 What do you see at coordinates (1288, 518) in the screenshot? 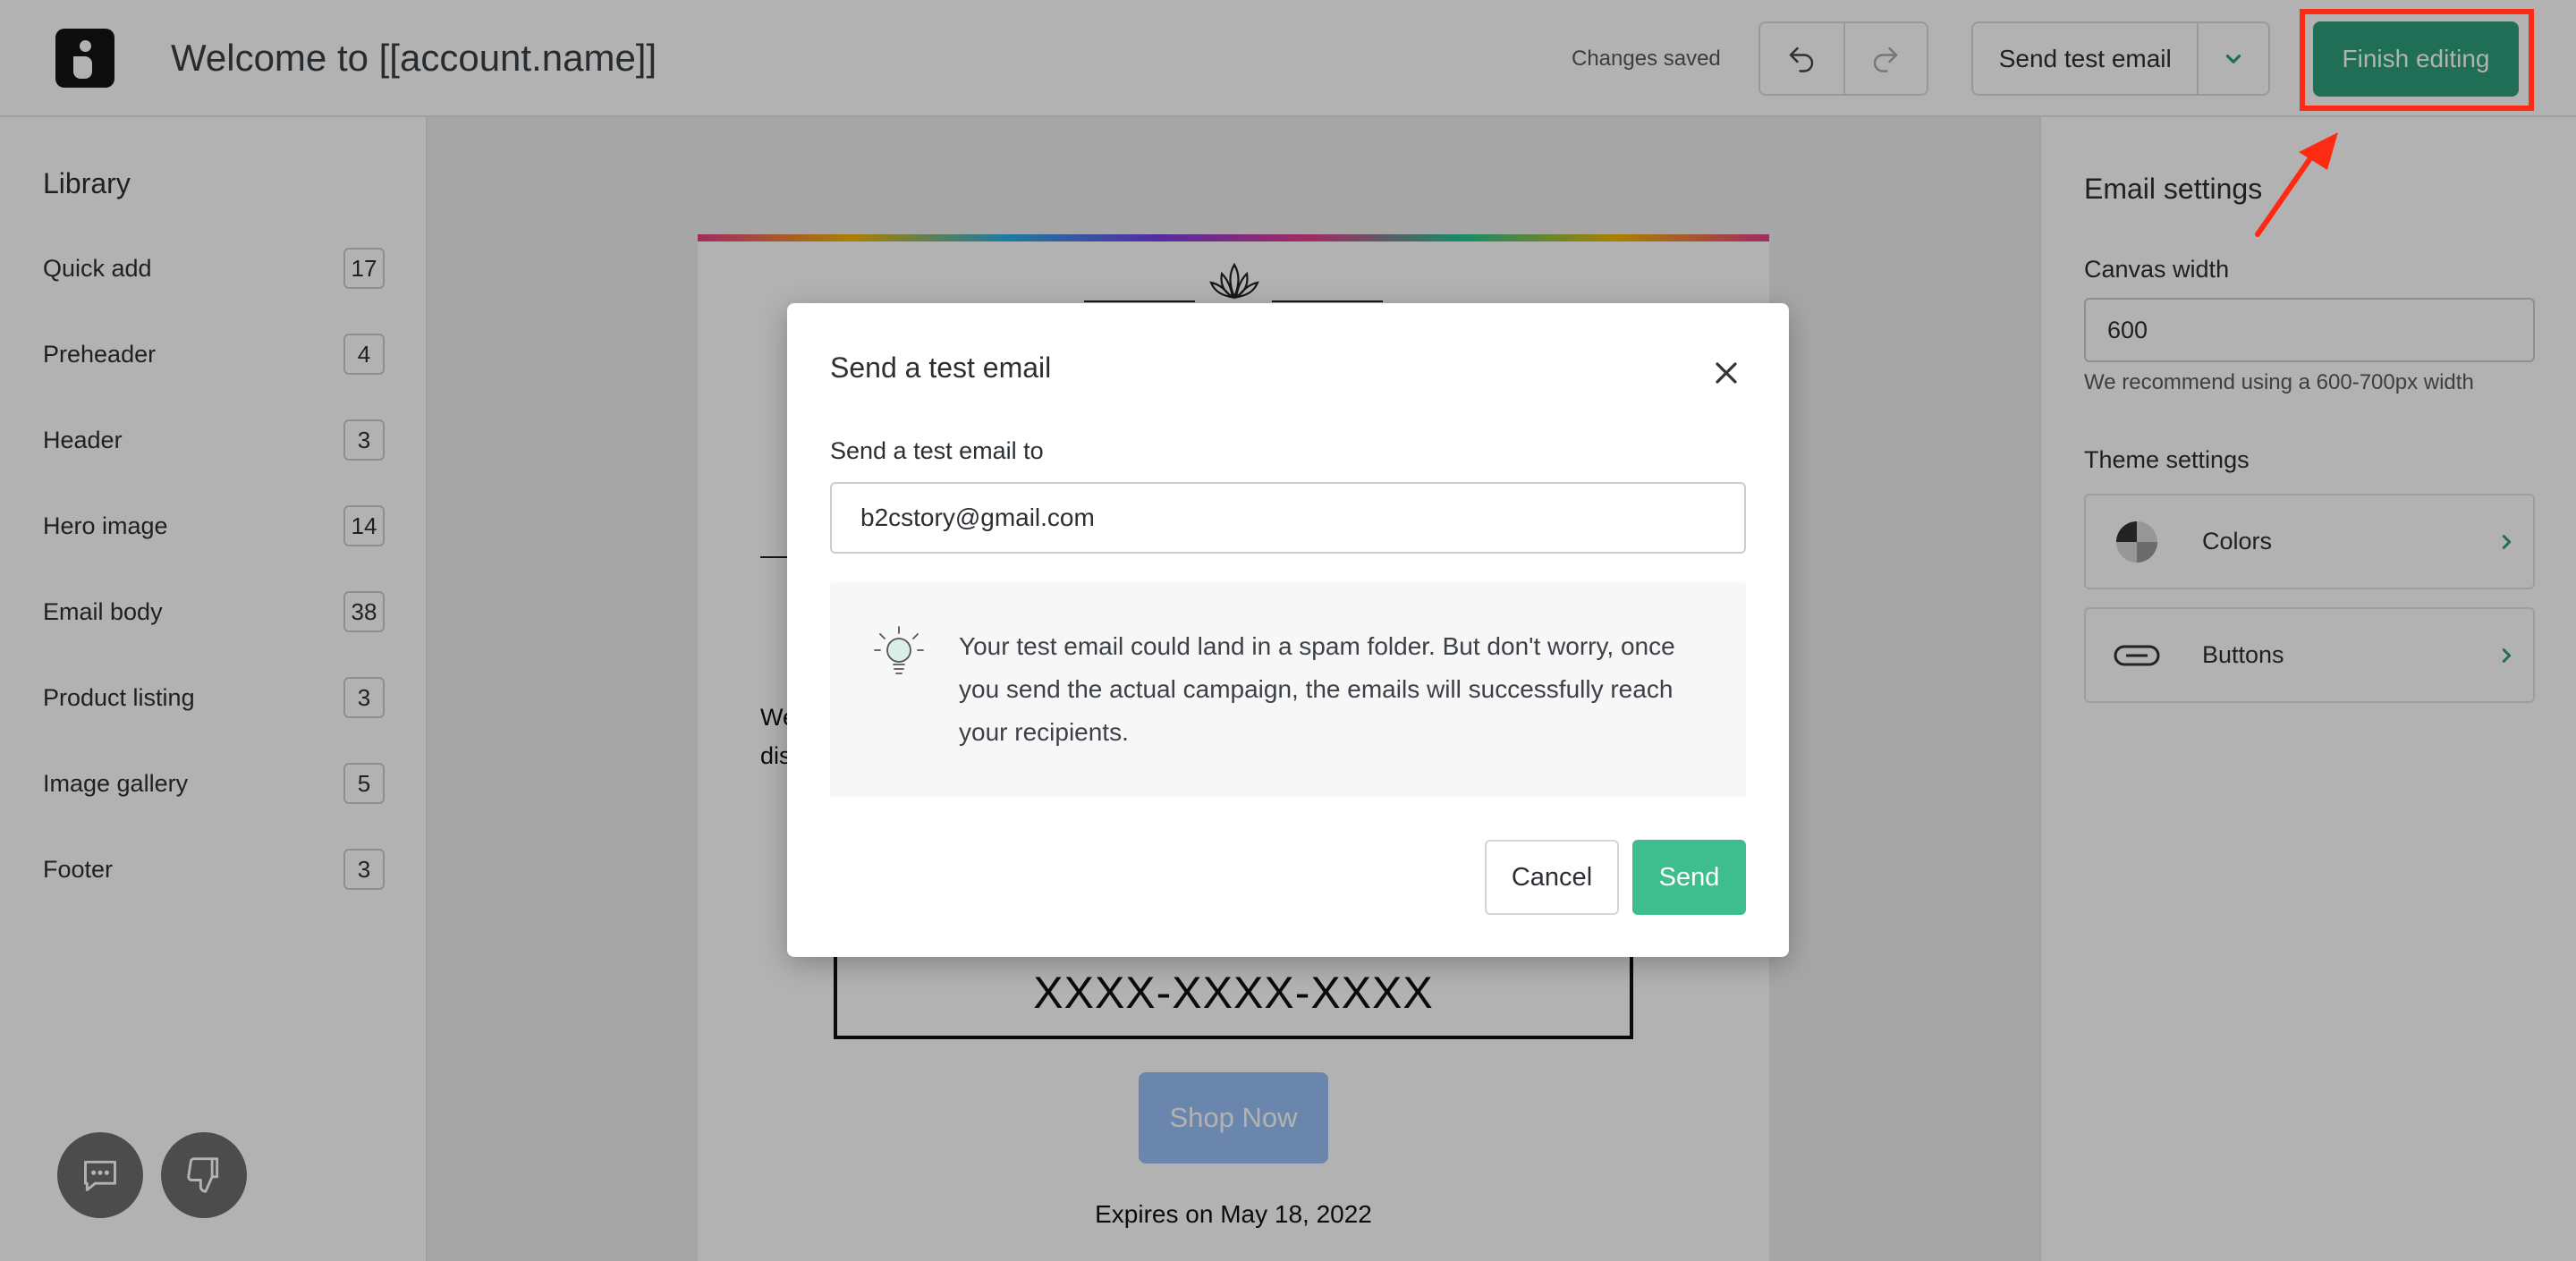
I see `recipient-email-input` at bounding box center [1288, 518].